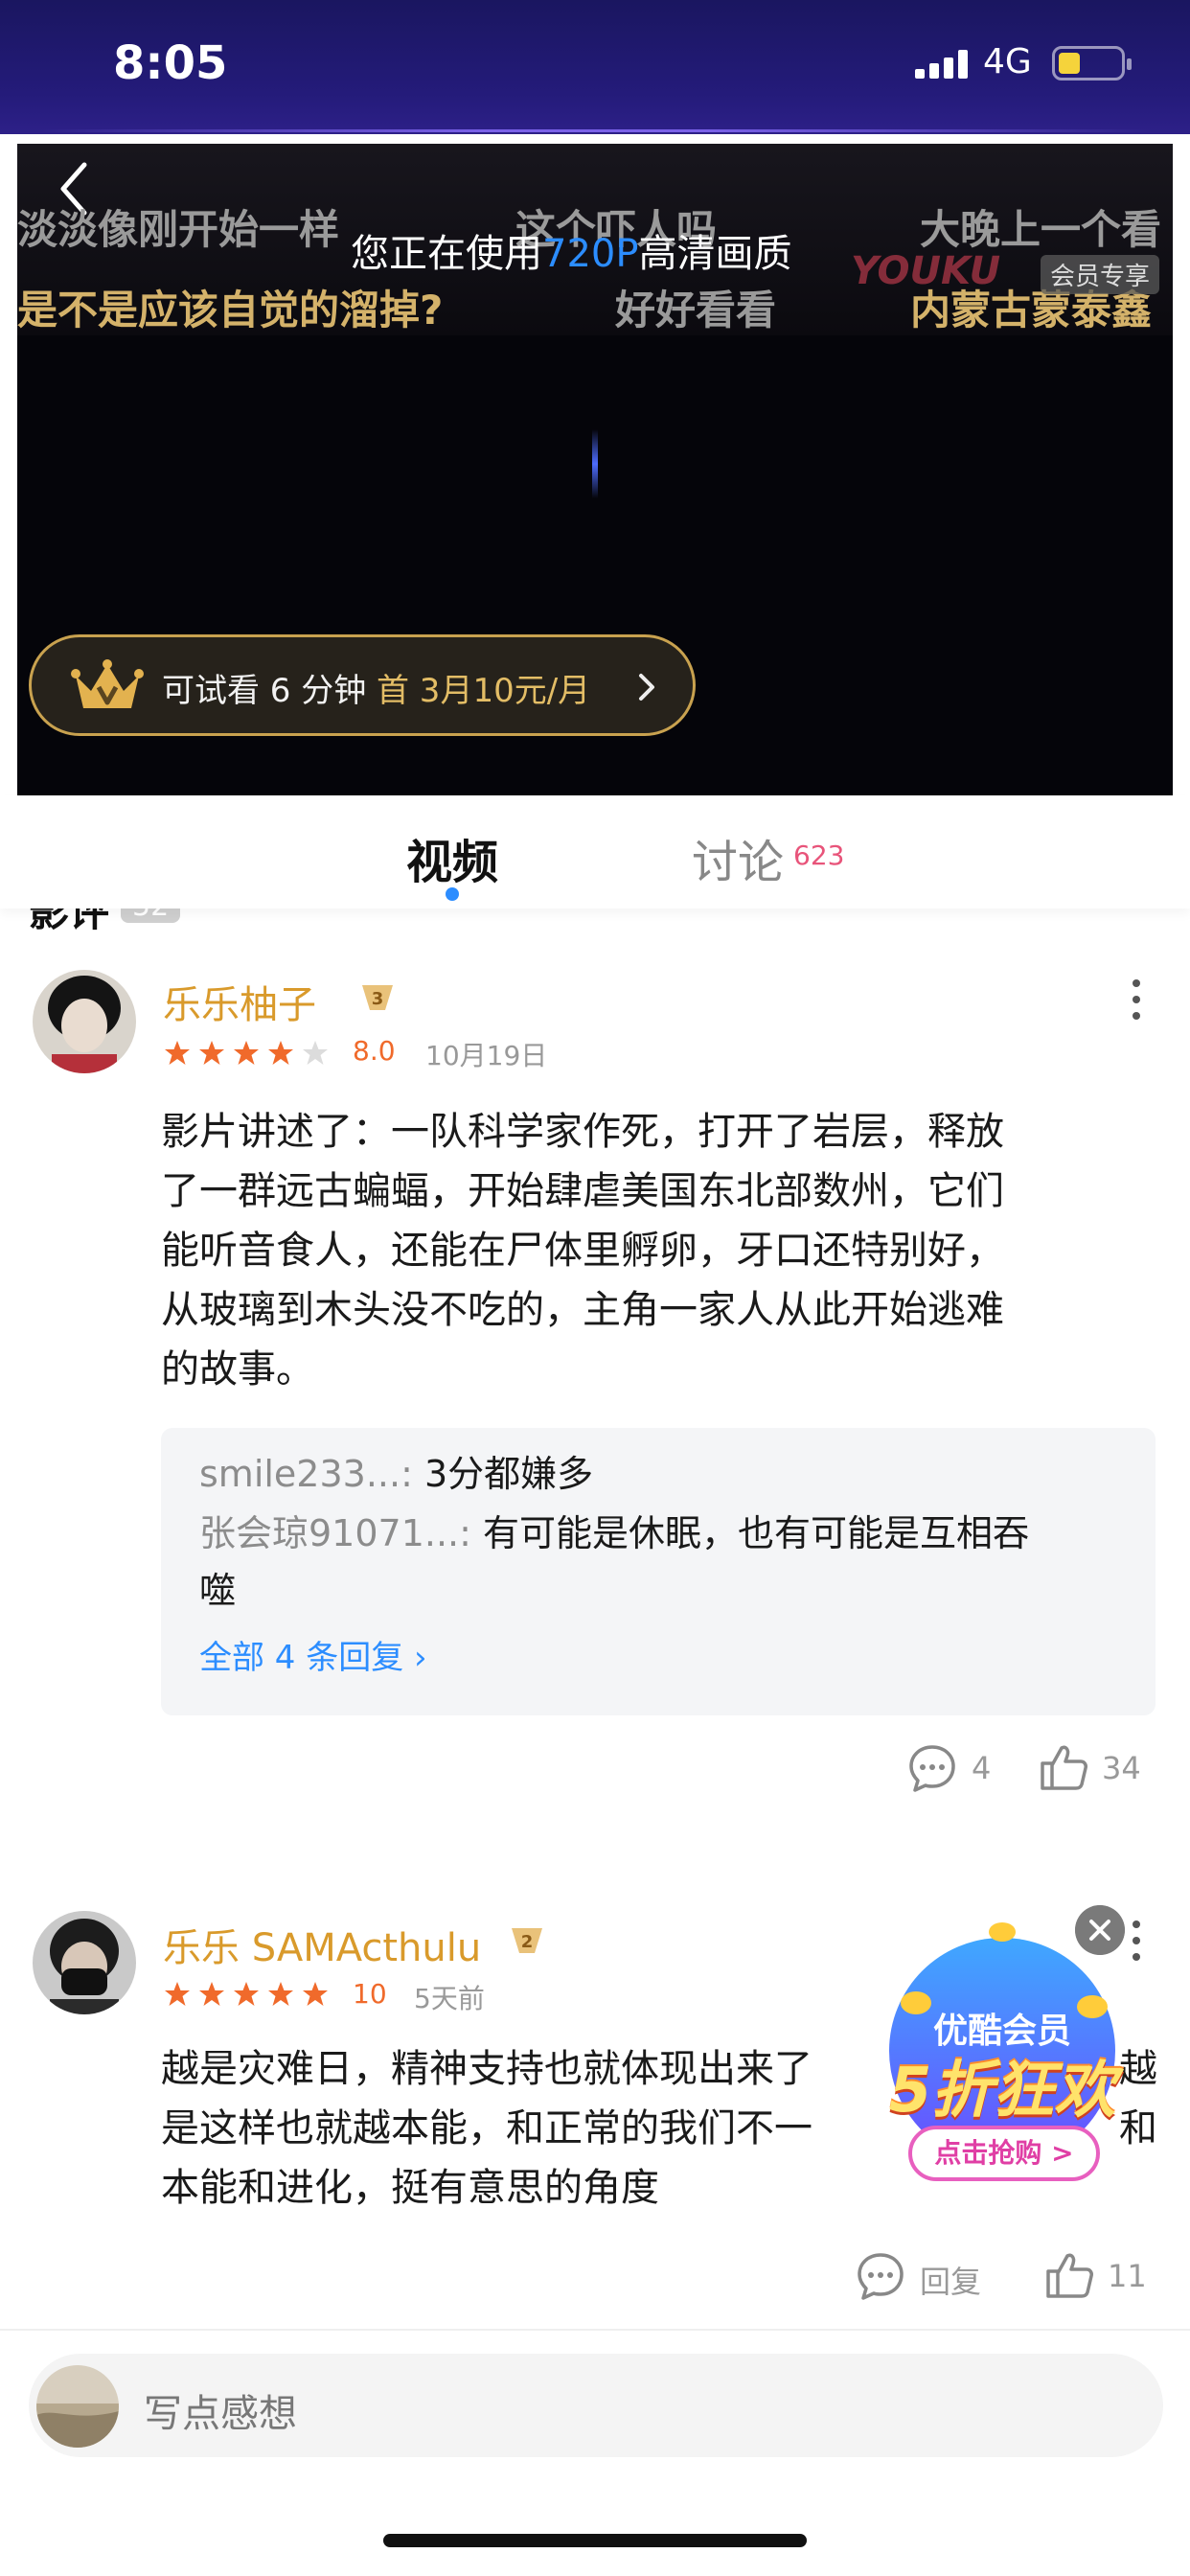 This screenshot has width=1190, height=2576. I want to click on rating-score: 10, so click(370, 1994).